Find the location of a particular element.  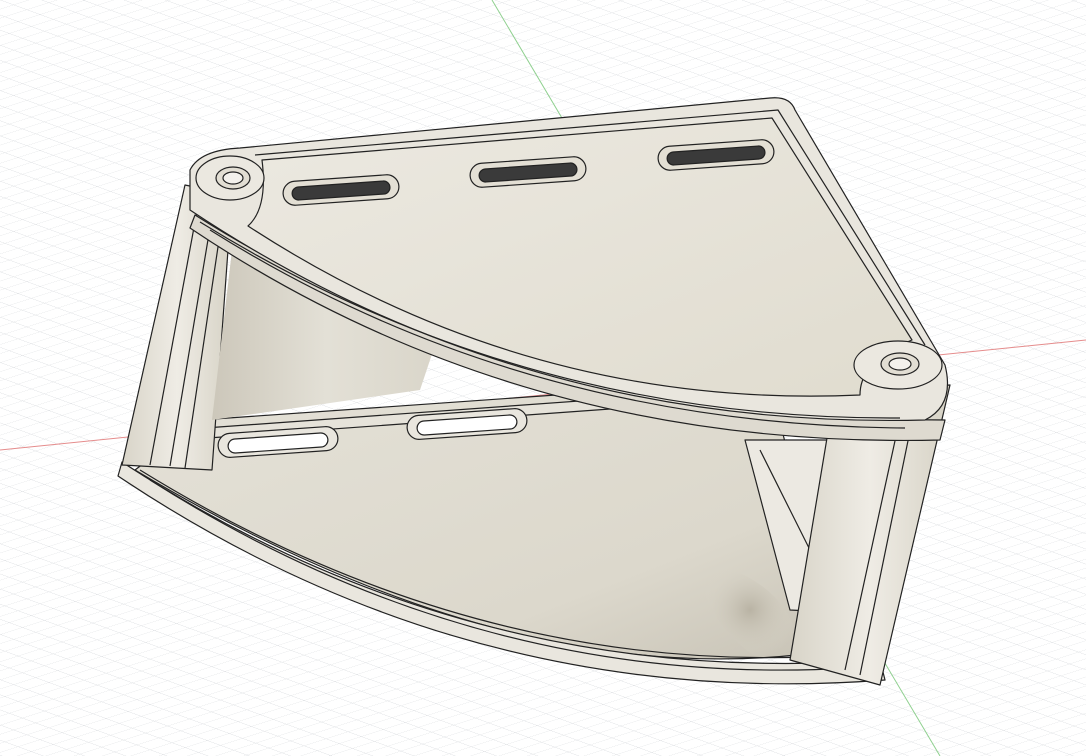

right-mounting-hole is located at coordinates (898, 365).